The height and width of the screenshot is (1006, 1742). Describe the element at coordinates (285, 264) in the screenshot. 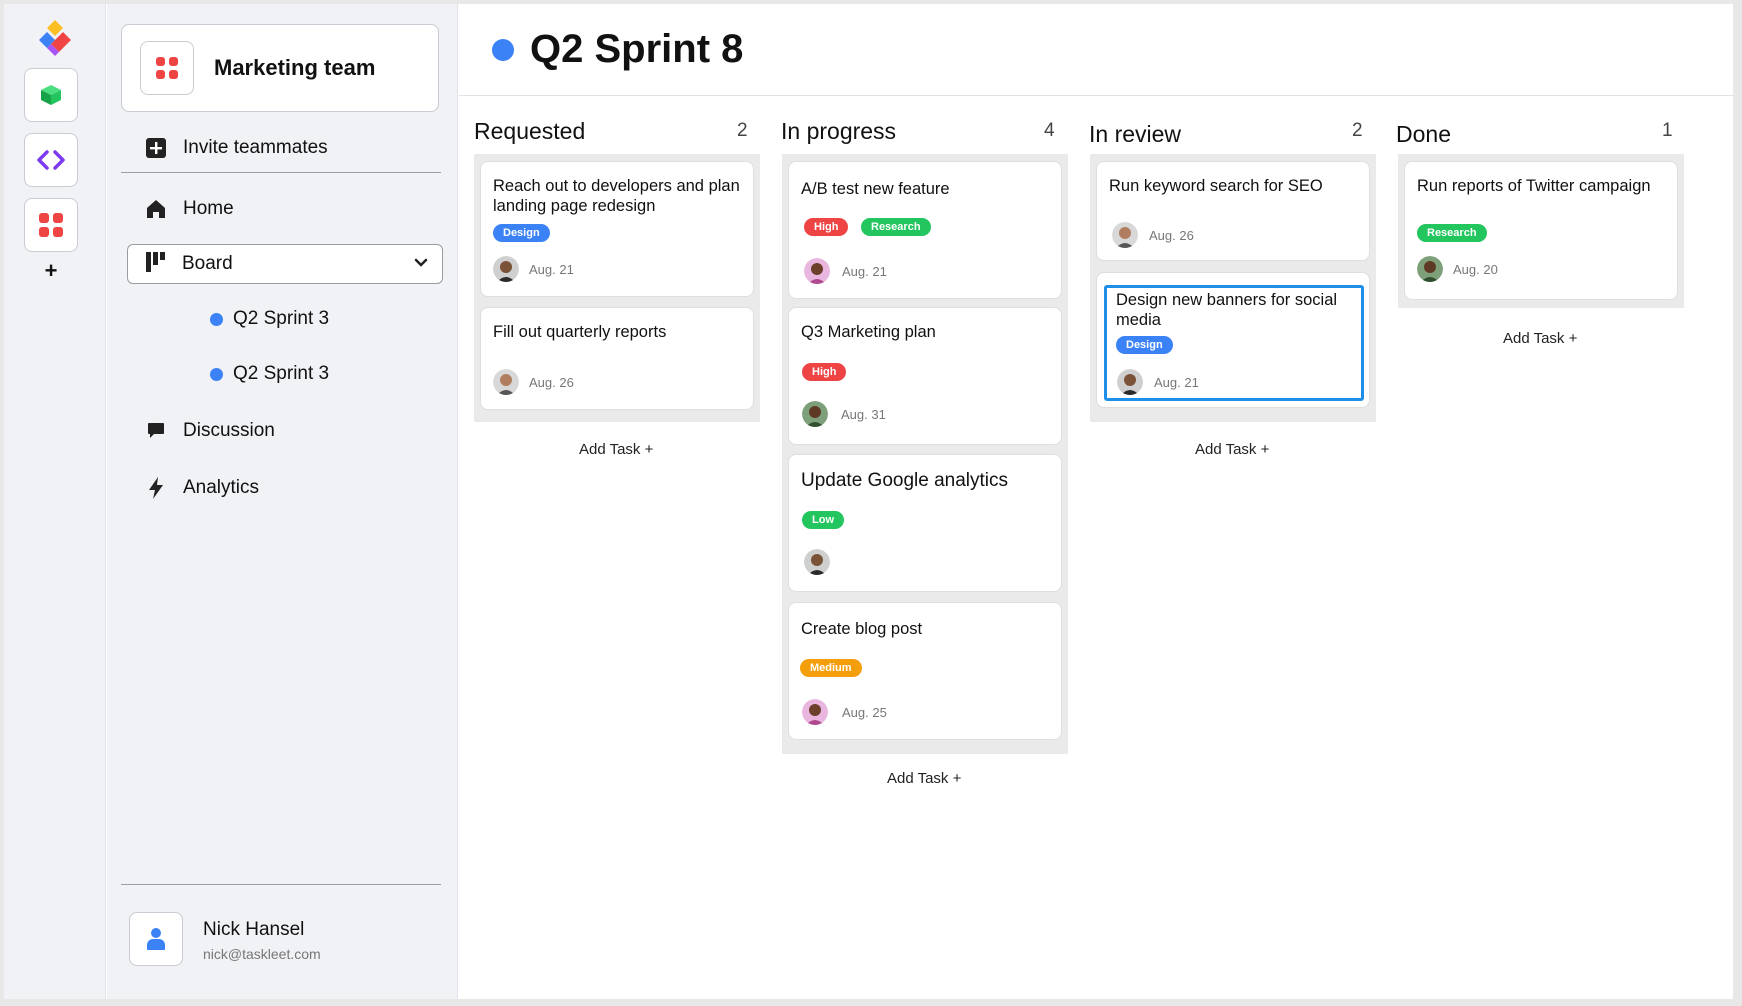

I see `board-dropdown: Board` at that location.